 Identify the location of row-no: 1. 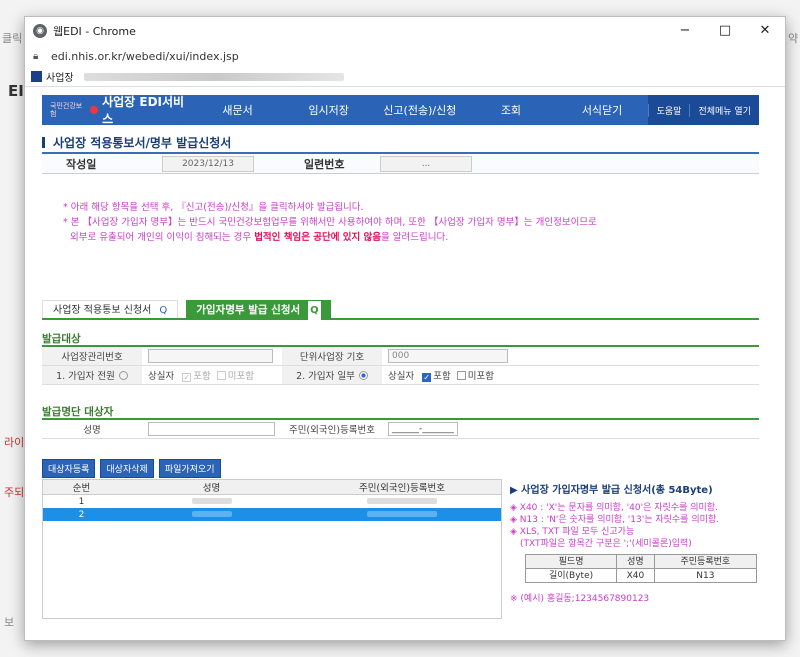
(81, 501).